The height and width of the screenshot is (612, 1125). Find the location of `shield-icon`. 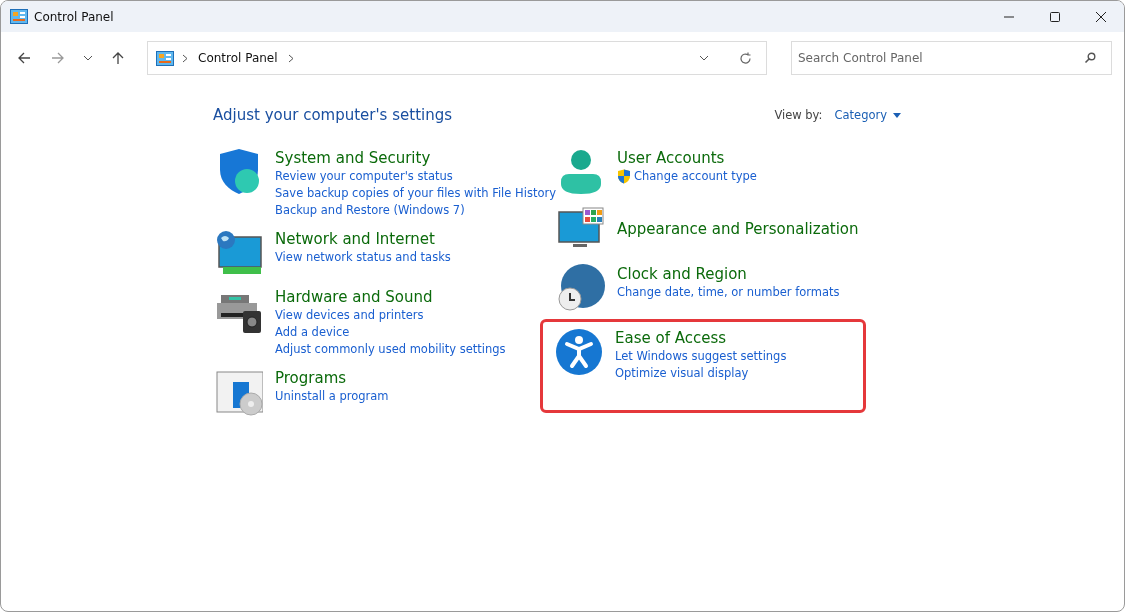

shield-icon is located at coordinates (624, 176).